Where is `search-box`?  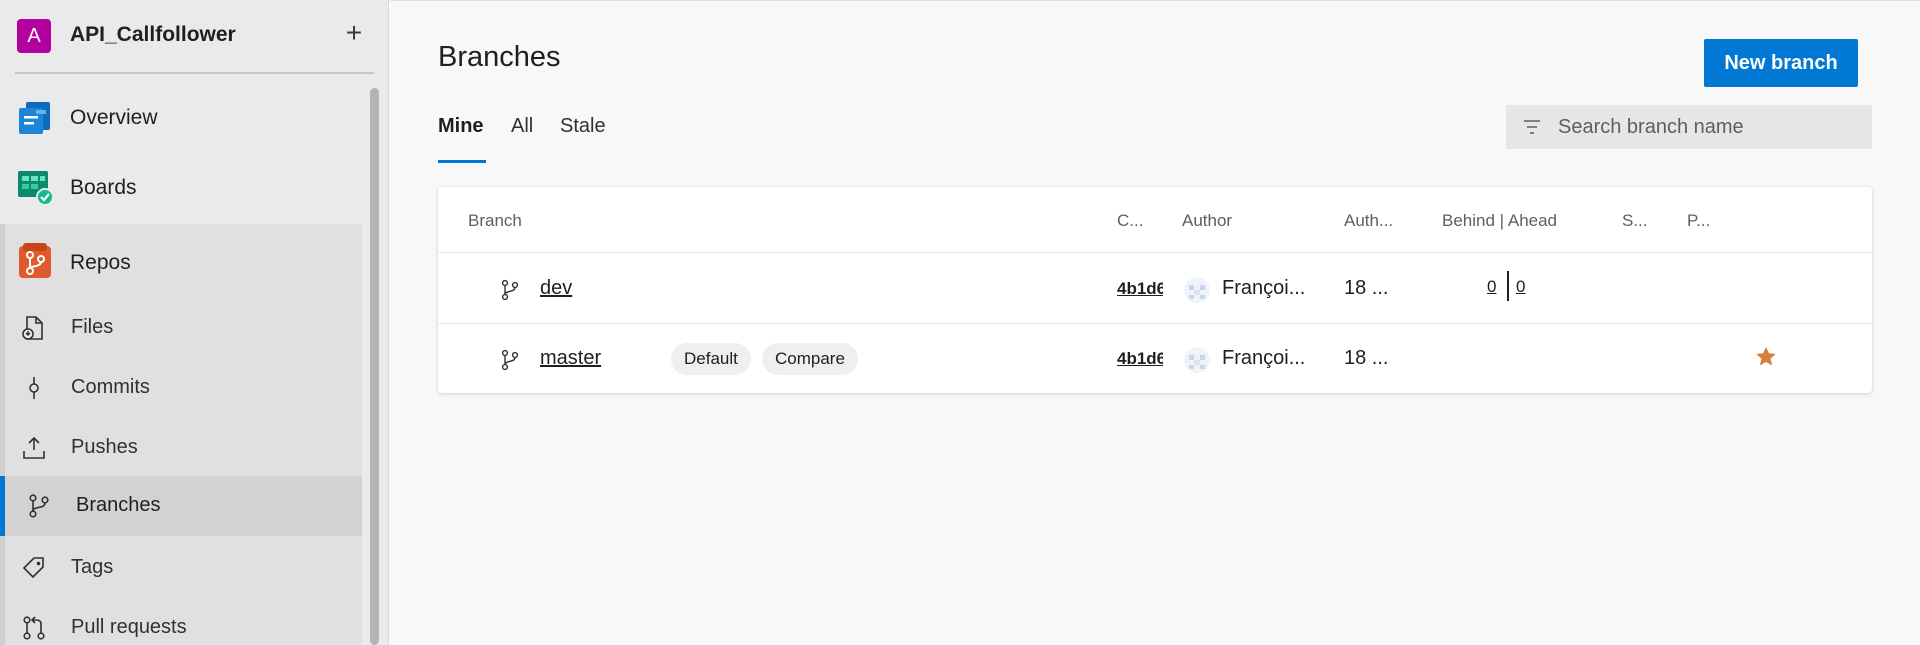
search-box is located at coordinates (1689, 127).